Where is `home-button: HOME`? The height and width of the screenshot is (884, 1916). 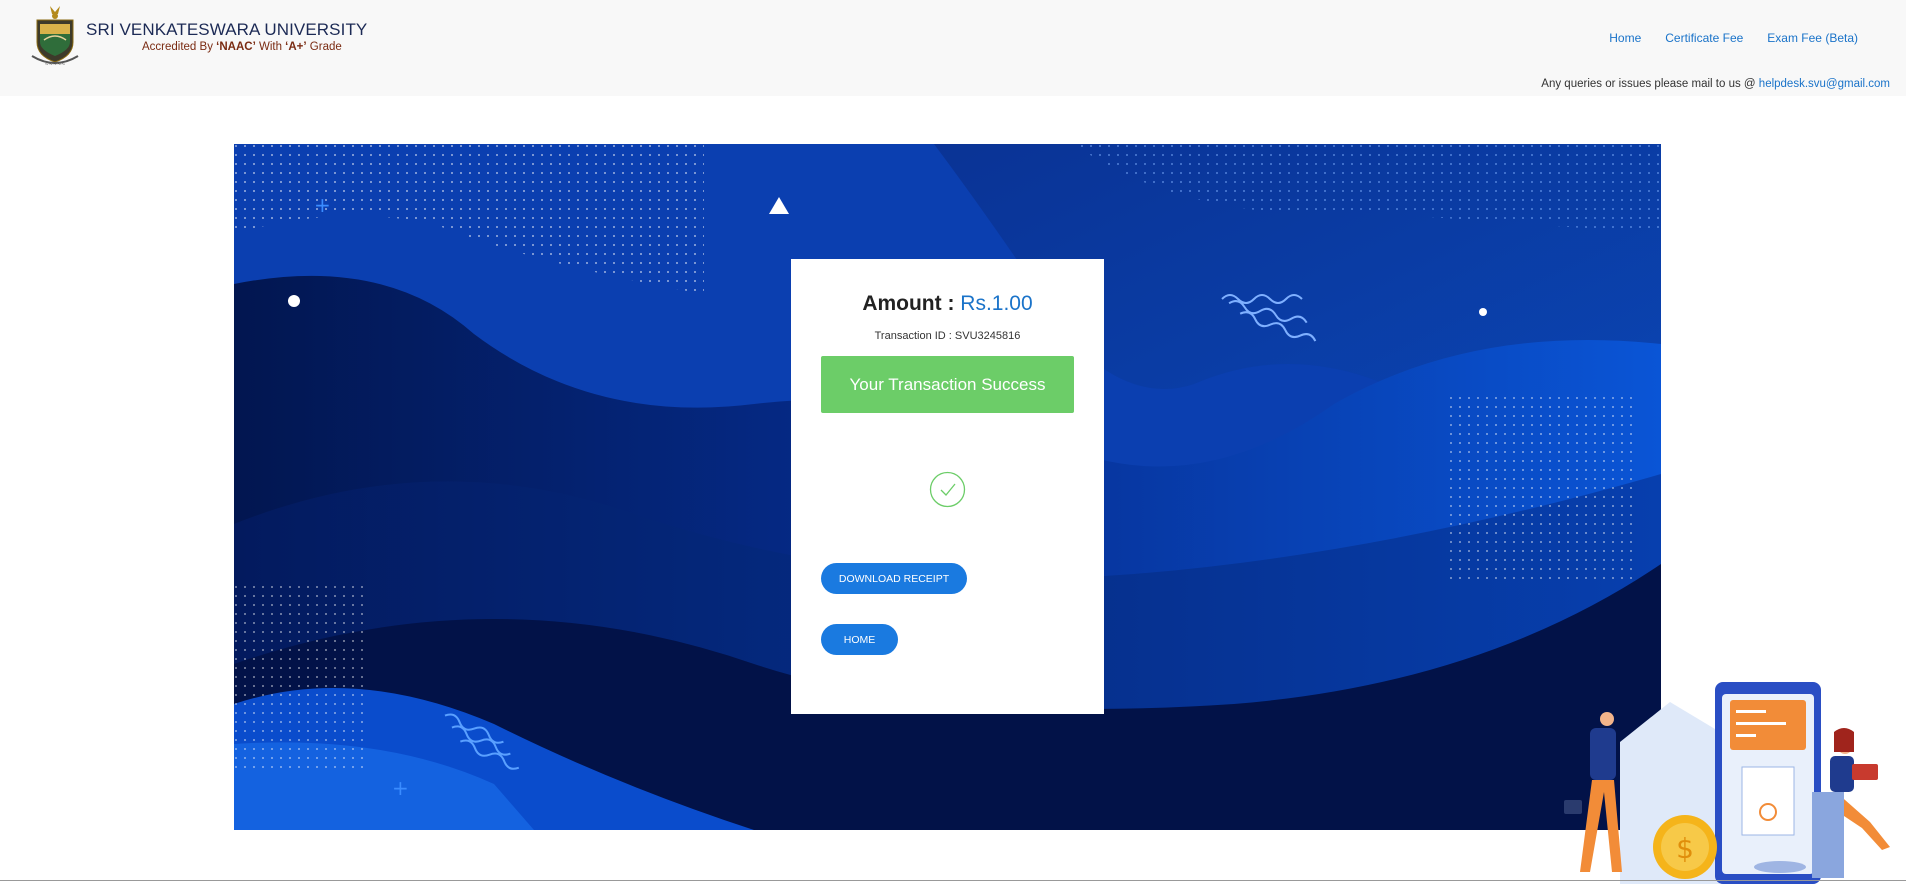 home-button: HOME is located at coordinates (859, 639).